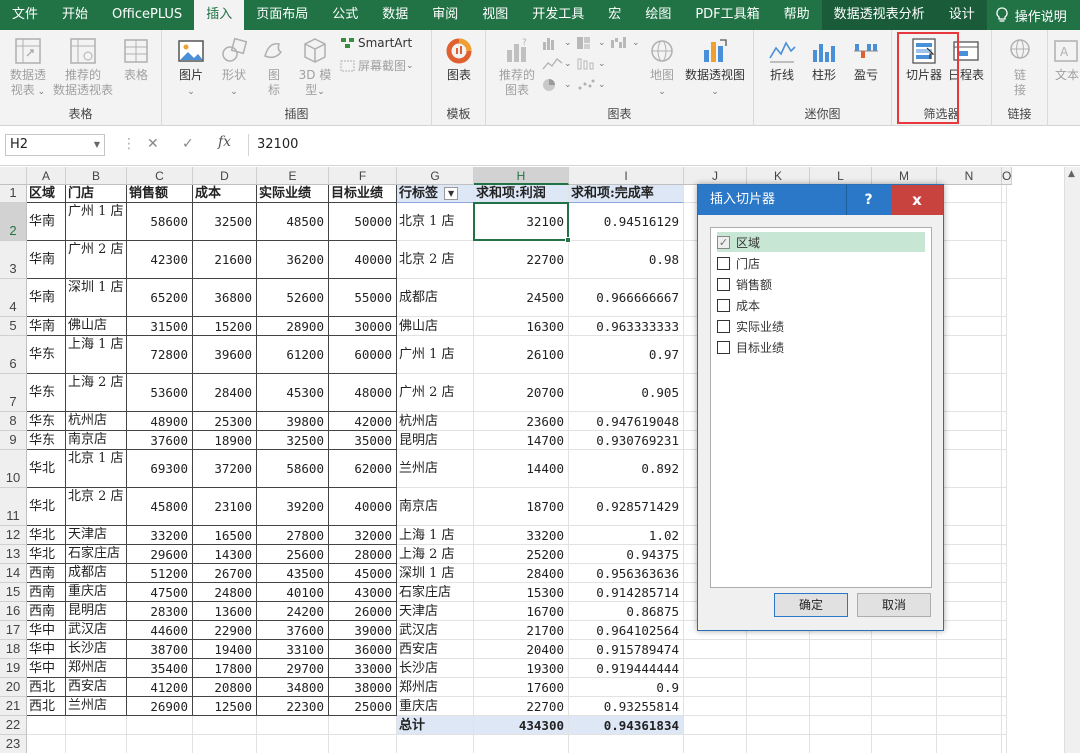 The width and height of the screenshot is (1080, 753). Describe the element at coordinates (363, 668) in the screenshot. I see `source-data-cell: 33000` at that location.